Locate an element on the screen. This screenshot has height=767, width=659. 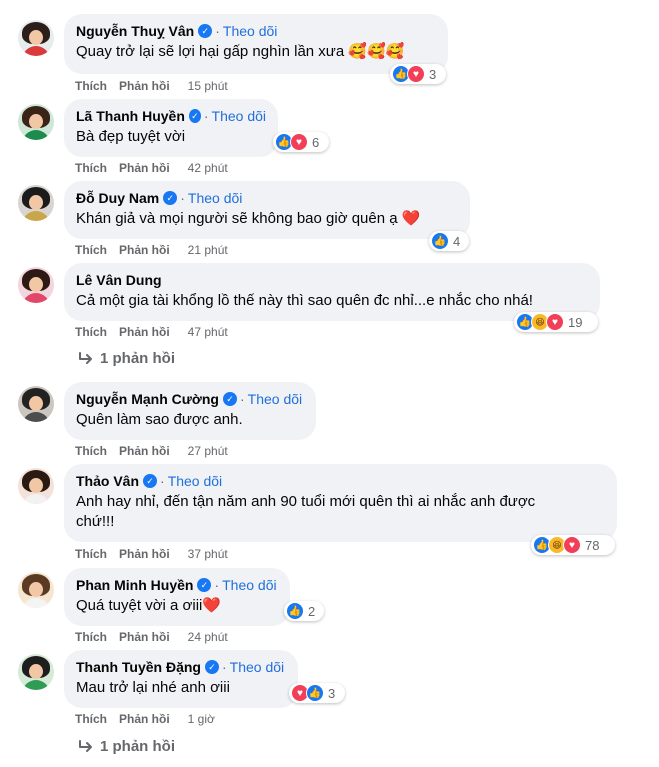
timestamp: 37 phút is located at coordinates (208, 554).